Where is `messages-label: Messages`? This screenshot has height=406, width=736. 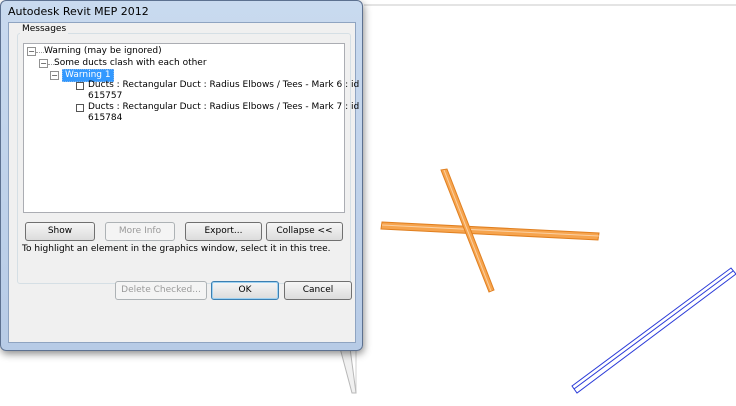
messages-label: Messages is located at coordinates (44, 29).